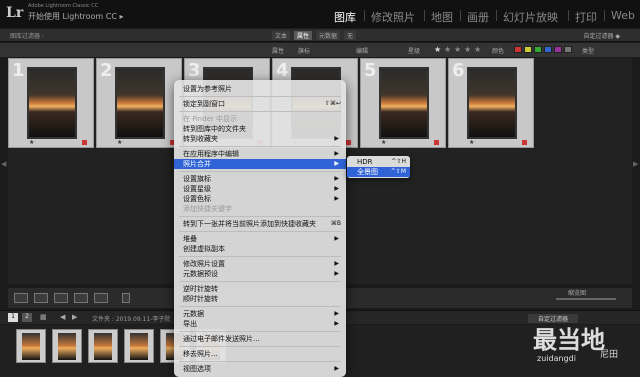 The width and height of the screenshot is (640, 377). Describe the element at coordinates (260, 129) in the screenshot. I see `menu-item: 转到图库中的文件夹` at that location.